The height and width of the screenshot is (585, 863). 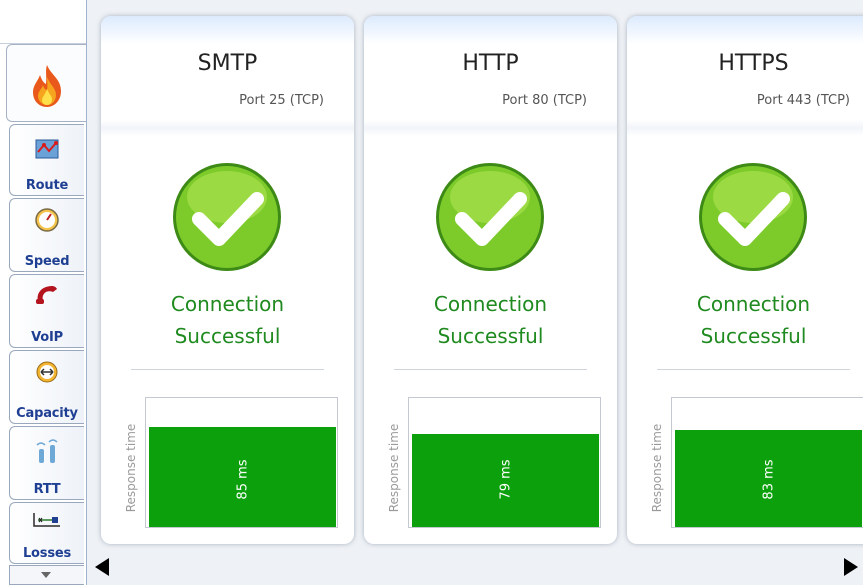 I want to click on tab-scroll-down-button, so click(x=46, y=575).